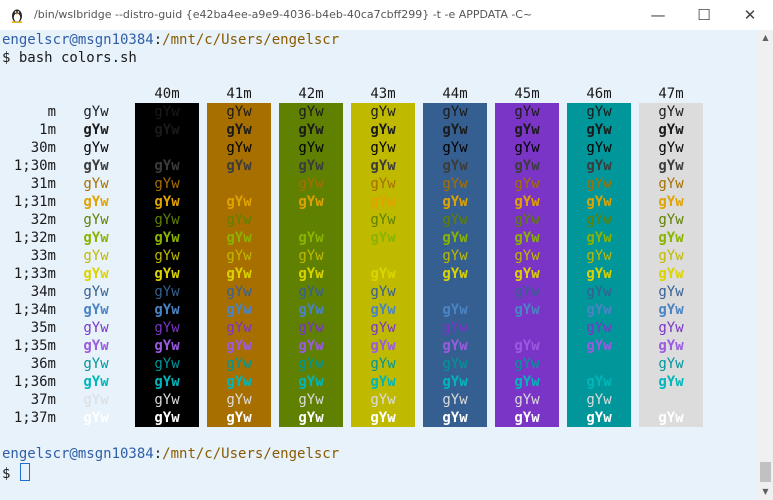 This screenshot has width=773, height=500. I want to click on close-button: ✕, so click(750, 15).